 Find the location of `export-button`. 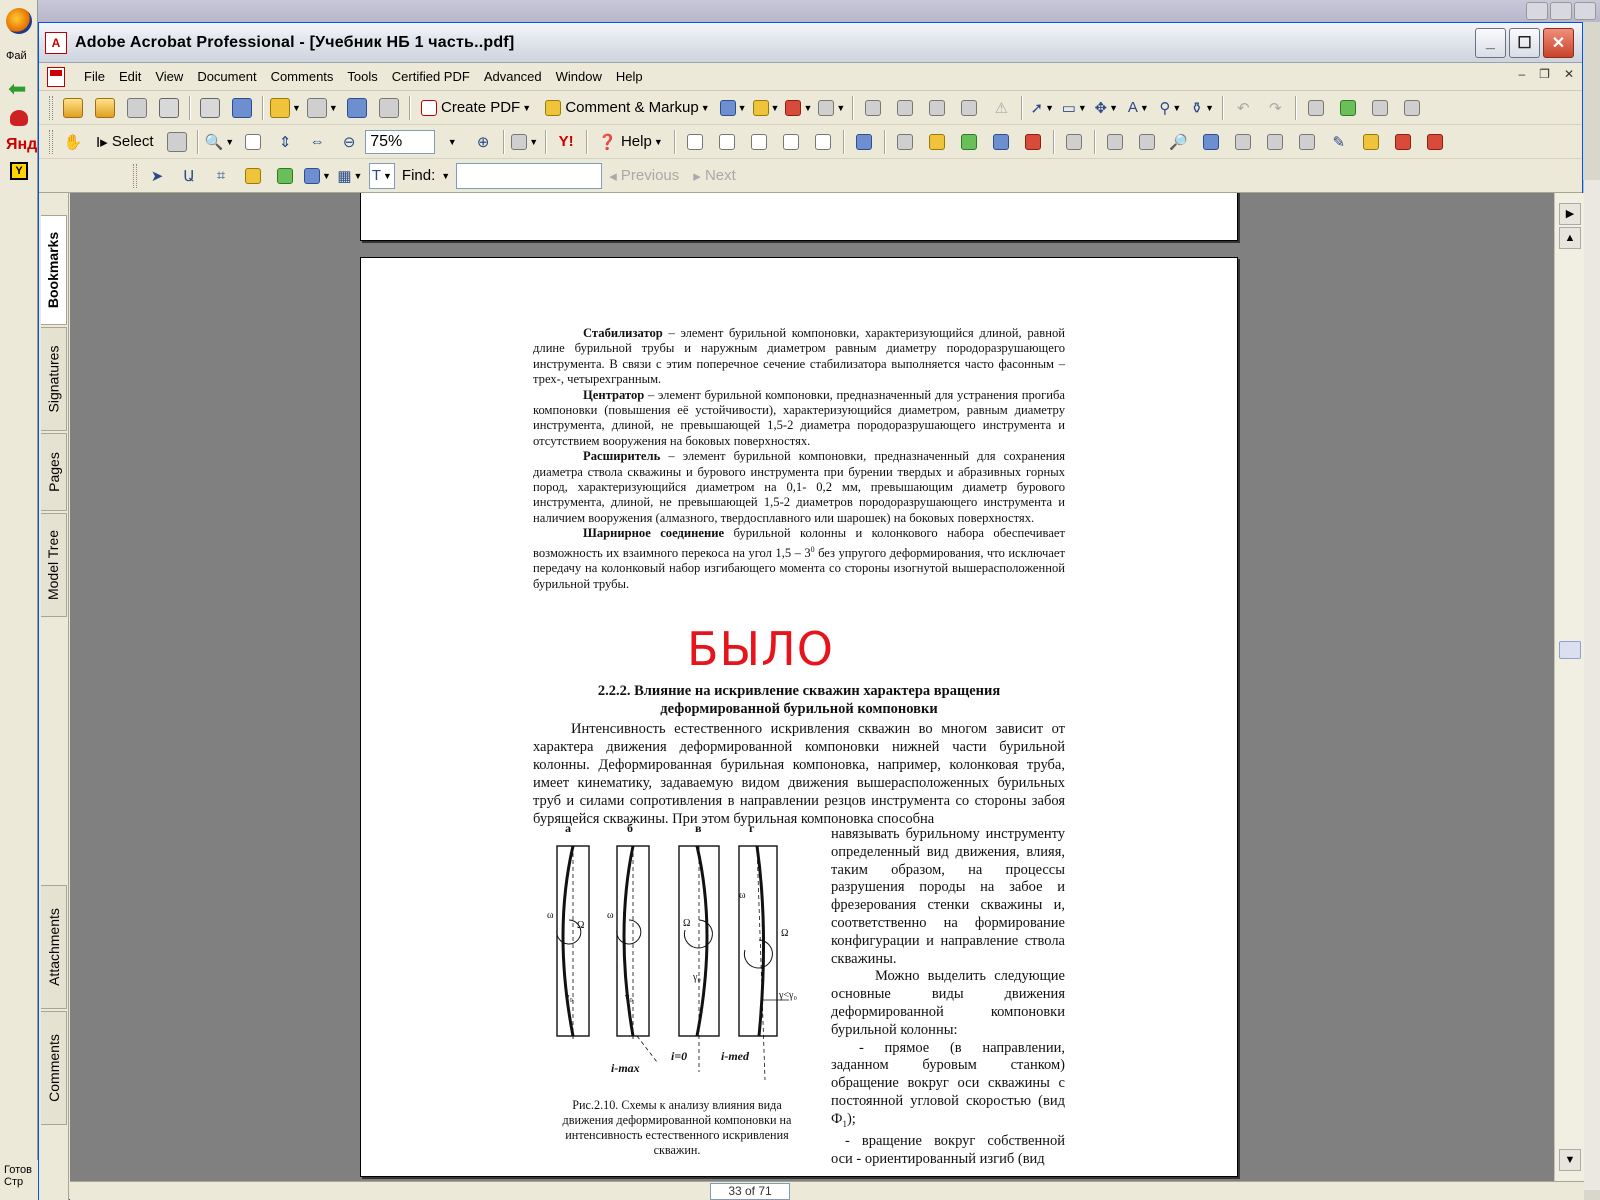

export-button is located at coordinates (242, 108).